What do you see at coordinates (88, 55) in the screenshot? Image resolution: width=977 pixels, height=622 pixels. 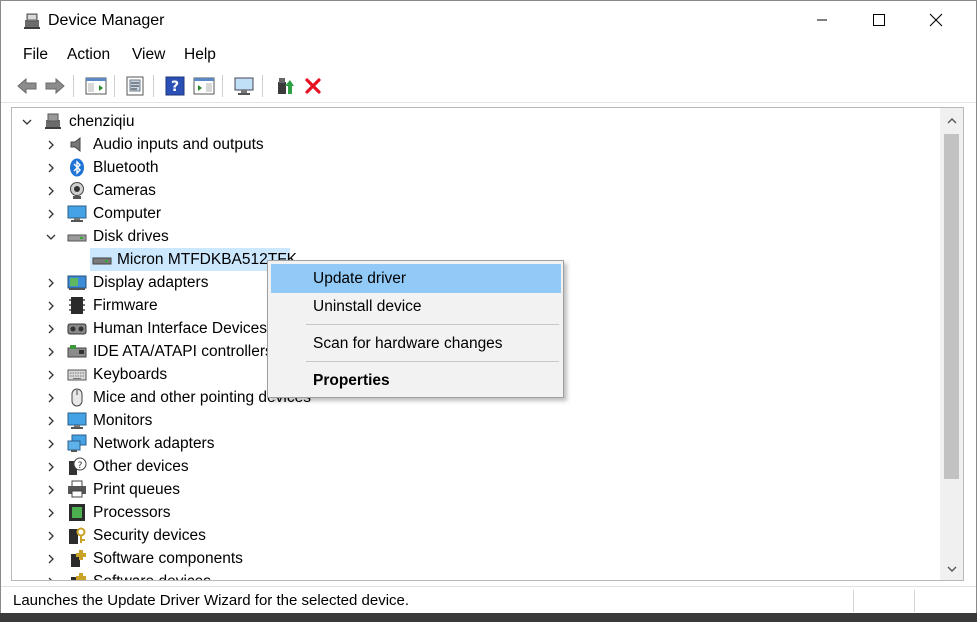 I see `menu-action: Action` at bounding box center [88, 55].